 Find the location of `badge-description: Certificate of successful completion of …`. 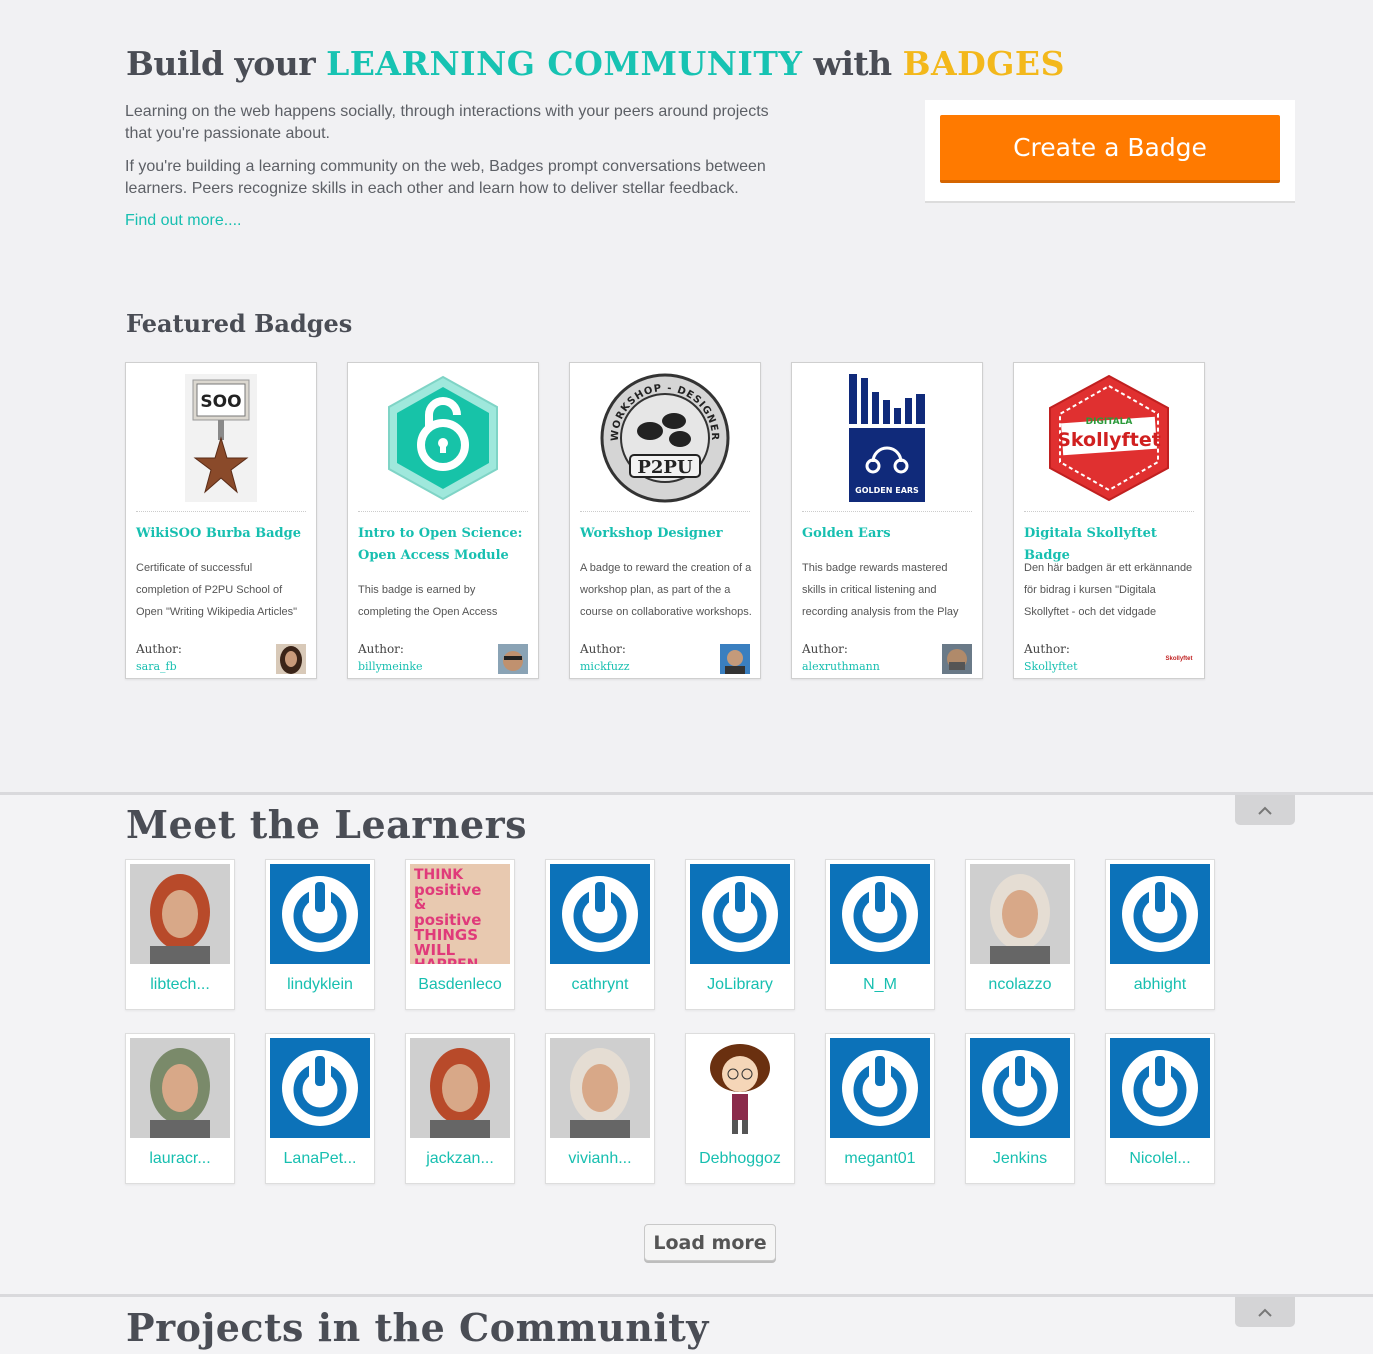

badge-description: Certificate of successful completion of … is located at coordinates (217, 590).